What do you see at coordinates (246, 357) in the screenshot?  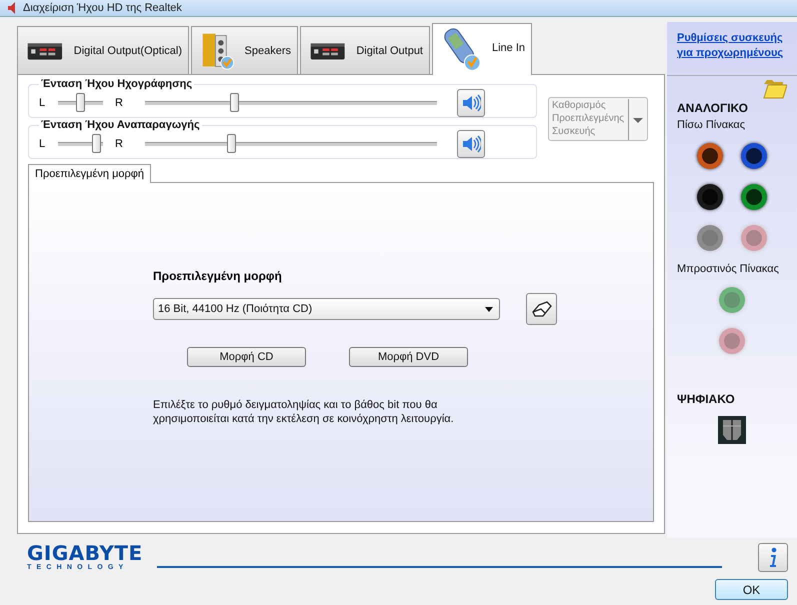 I see `format-button: Μορφή CD` at bounding box center [246, 357].